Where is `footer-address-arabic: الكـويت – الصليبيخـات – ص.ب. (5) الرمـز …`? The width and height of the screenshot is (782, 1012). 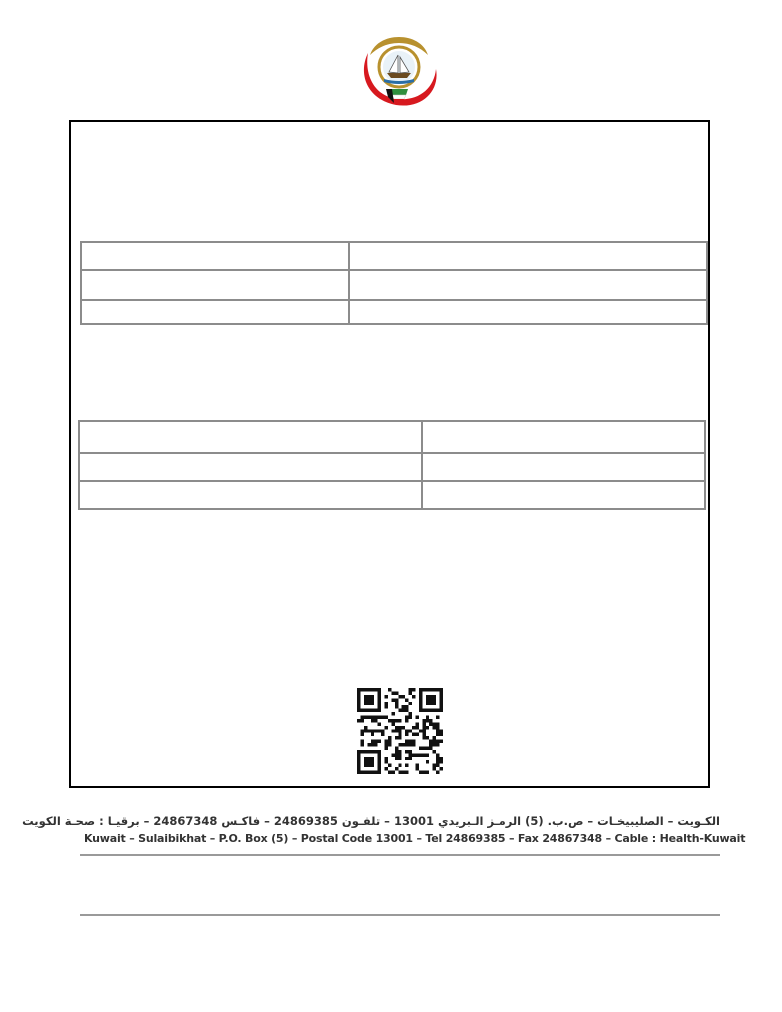
footer-address-arabic: الكـويت – الصليبيخـات – ص.ب. (5) الرمـز … is located at coordinates (371, 821).